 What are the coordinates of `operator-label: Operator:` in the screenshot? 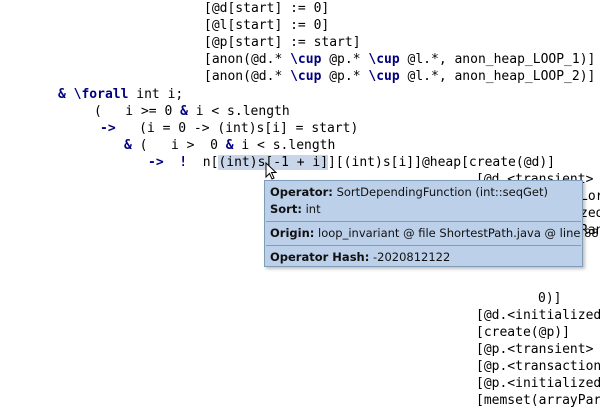 It's located at (301, 192).